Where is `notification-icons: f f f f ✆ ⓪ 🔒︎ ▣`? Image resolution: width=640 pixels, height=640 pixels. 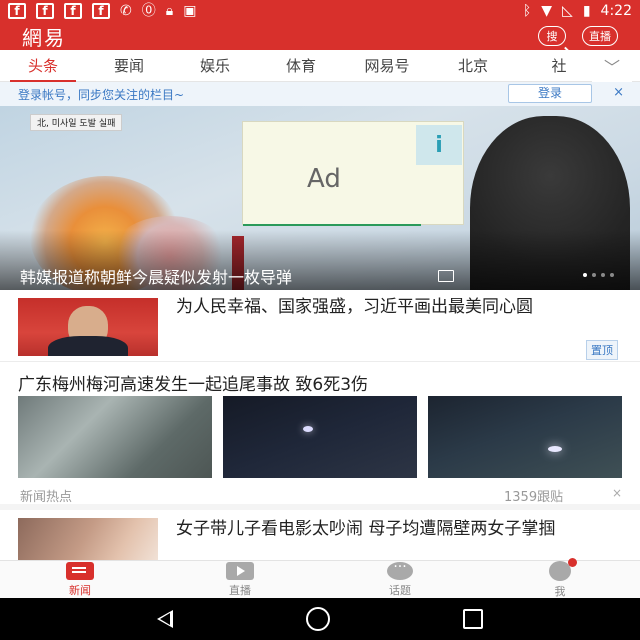 notification-icons: f f f f ✆ ⓪ 🔒︎ ▣ is located at coordinates (102, 11).